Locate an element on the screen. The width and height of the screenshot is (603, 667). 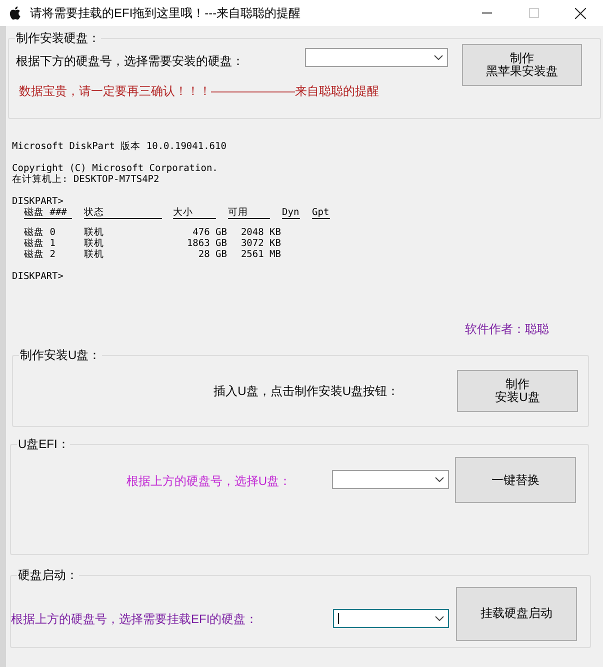
group-label: 制作安装U盘： is located at coordinates (60, 355).